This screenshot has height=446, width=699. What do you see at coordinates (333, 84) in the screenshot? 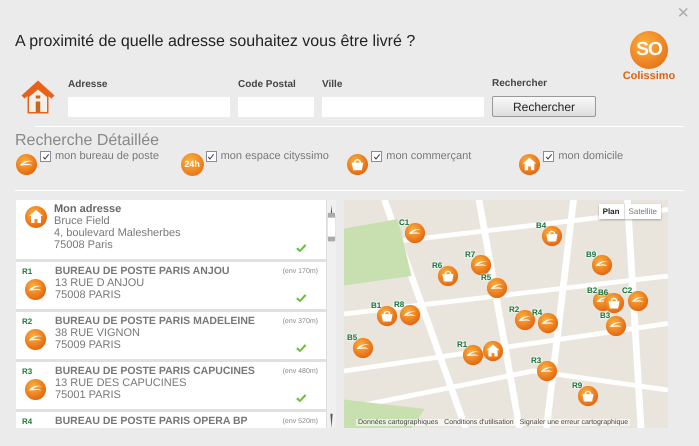
I see `field-label: Ville` at bounding box center [333, 84].